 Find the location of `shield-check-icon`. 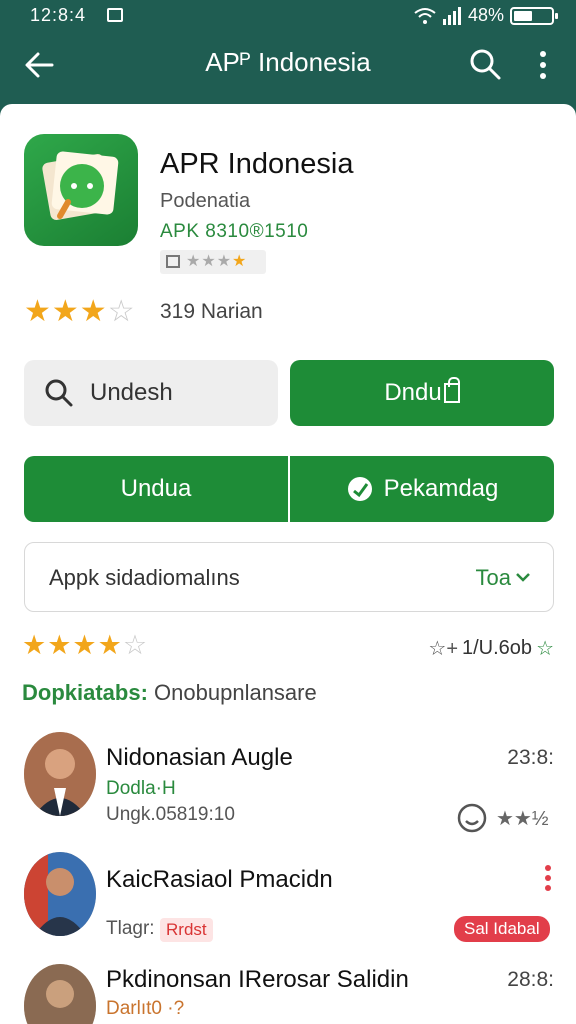

shield-check-icon is located at coordinates (359, 489).